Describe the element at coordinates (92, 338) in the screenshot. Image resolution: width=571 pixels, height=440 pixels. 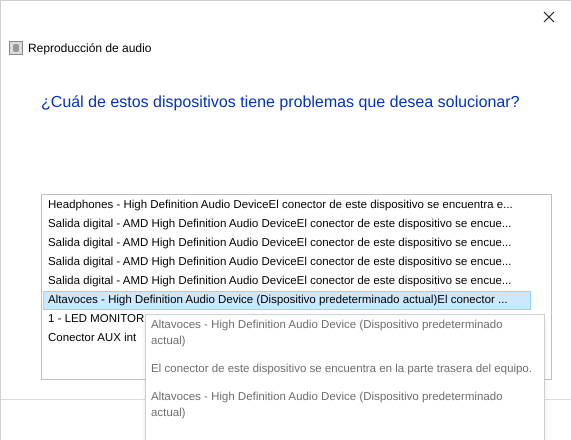
I see `device-item: Conector AUX int` at that location.